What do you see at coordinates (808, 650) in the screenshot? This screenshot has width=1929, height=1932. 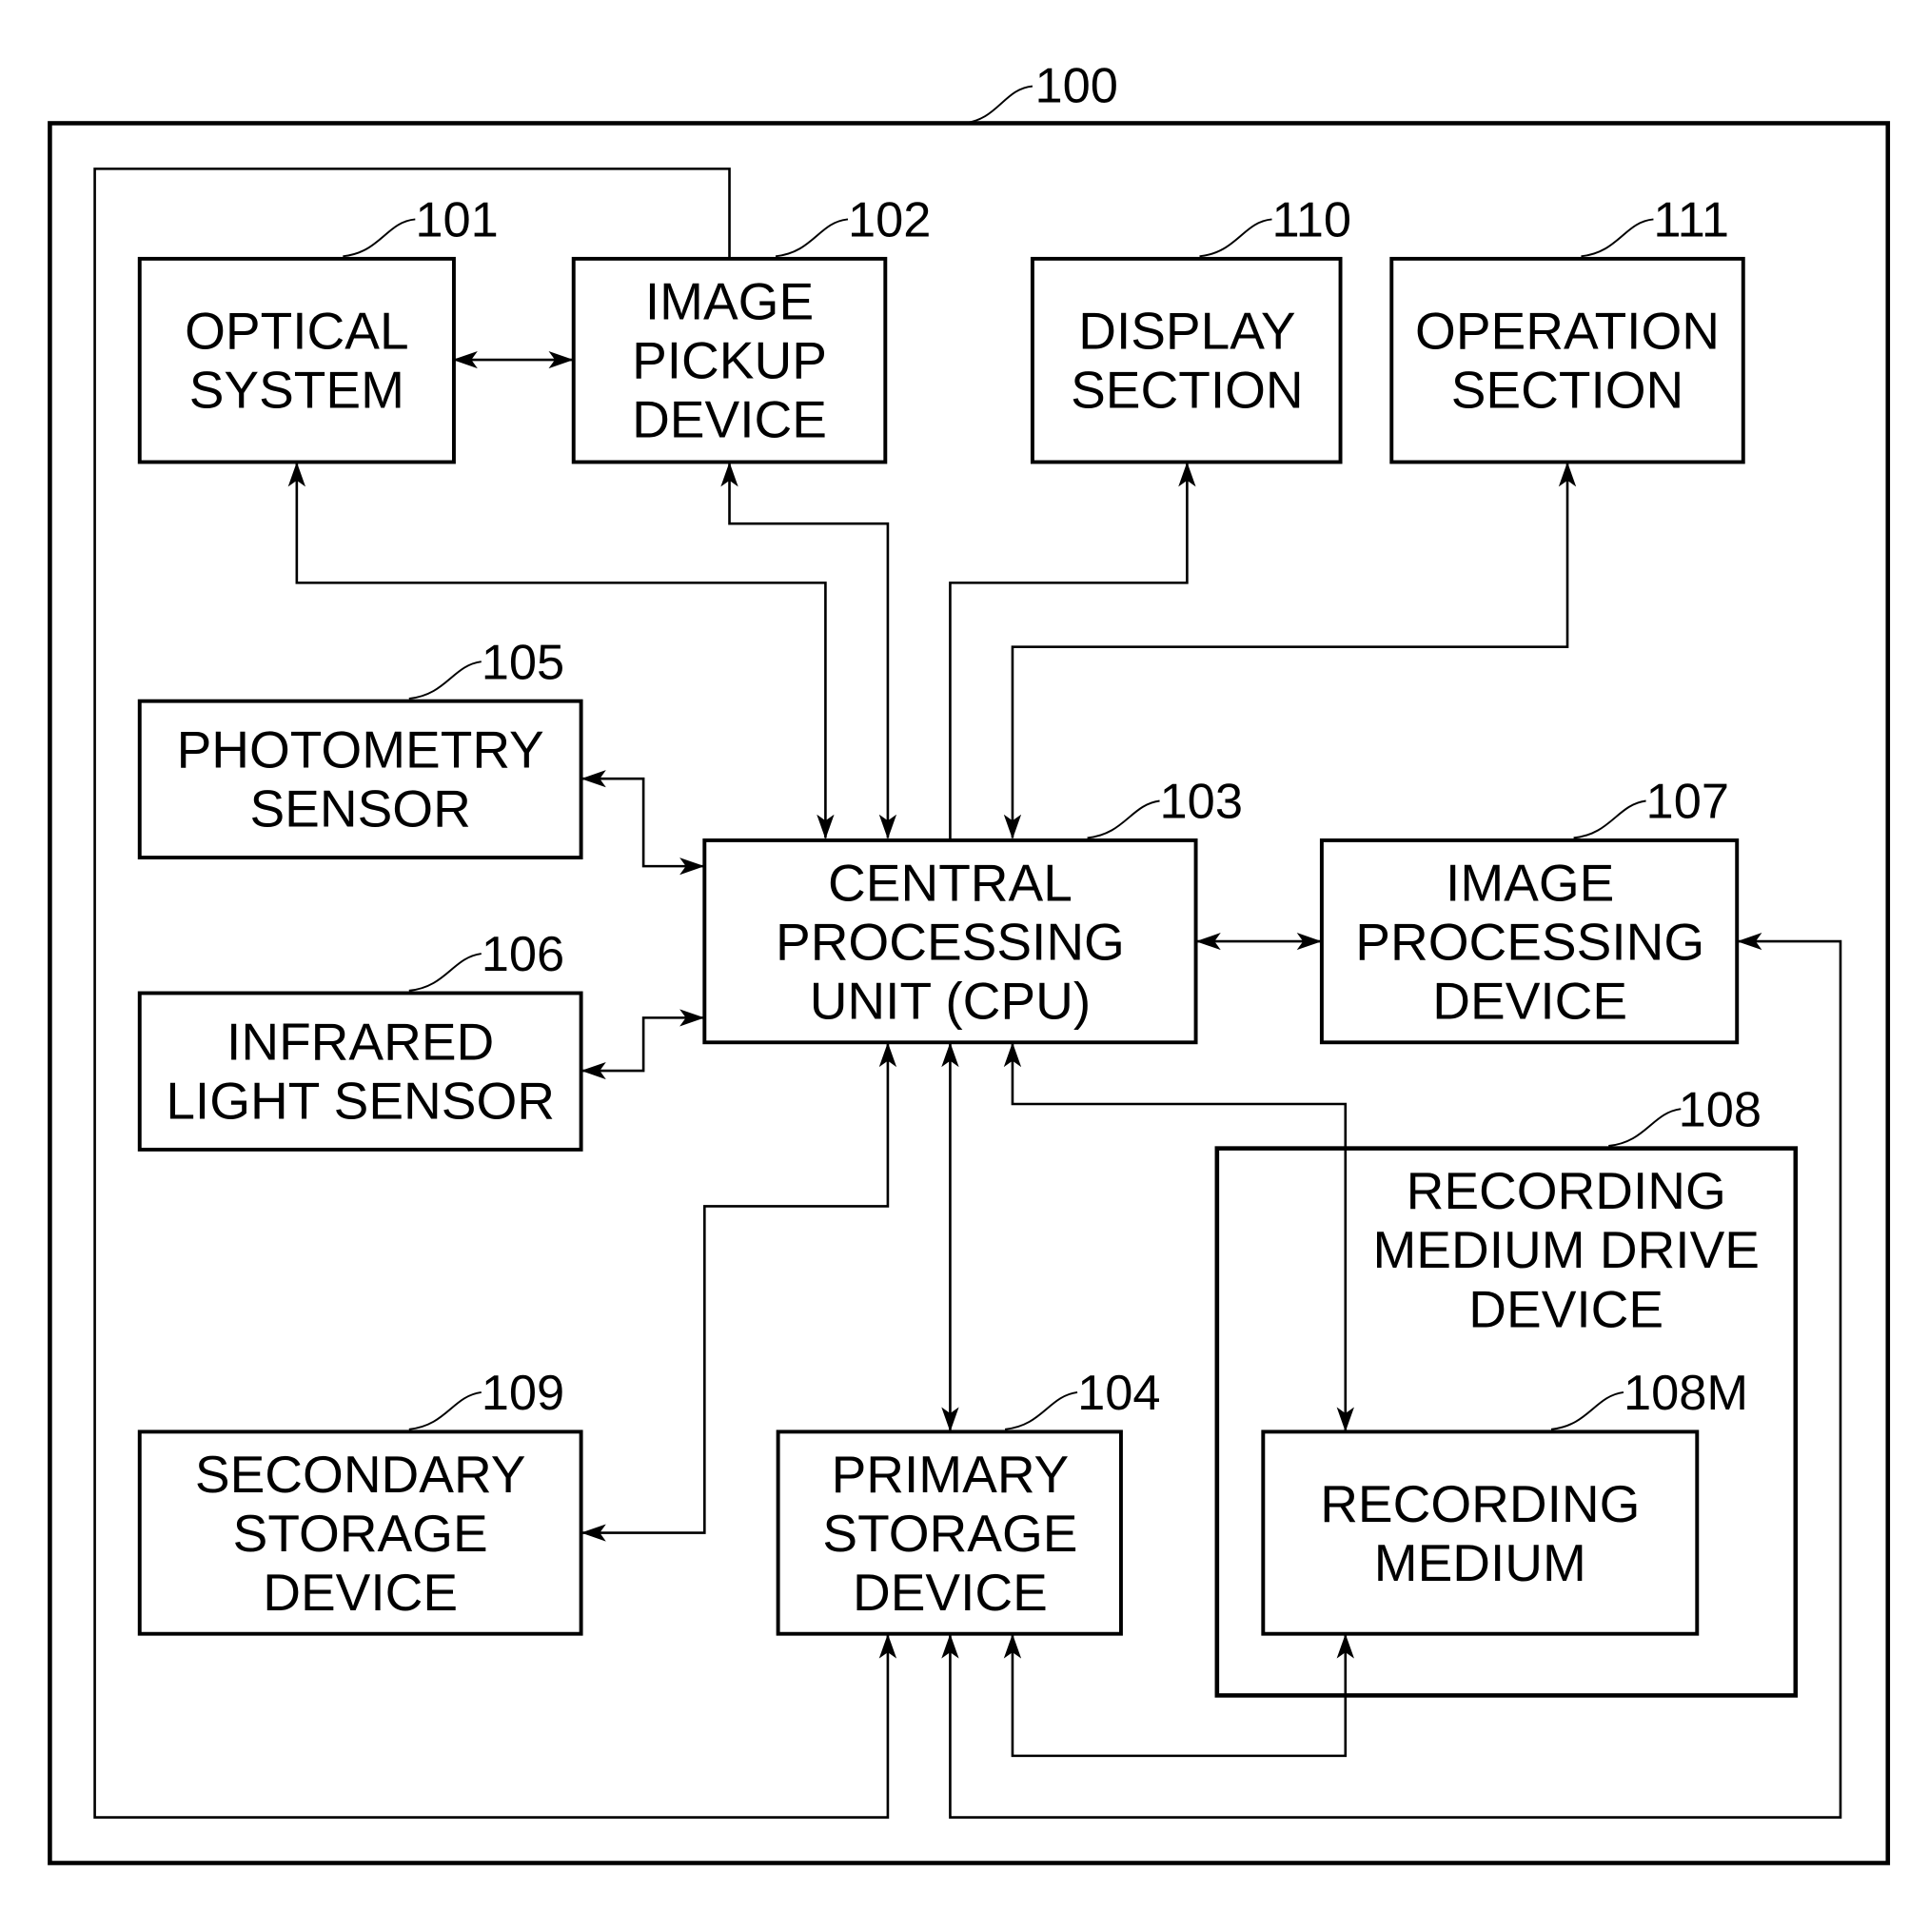 I see `wire-cpu-pickup` at bounding box center [808, 650].